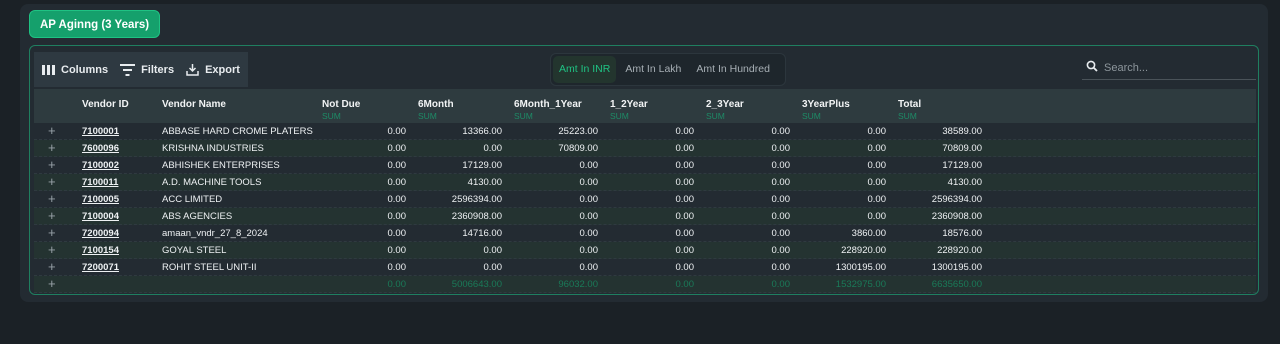 The image size is (1280, 344). I want to click on header-3yearplus: 3YearPlus, so click(826, 104).